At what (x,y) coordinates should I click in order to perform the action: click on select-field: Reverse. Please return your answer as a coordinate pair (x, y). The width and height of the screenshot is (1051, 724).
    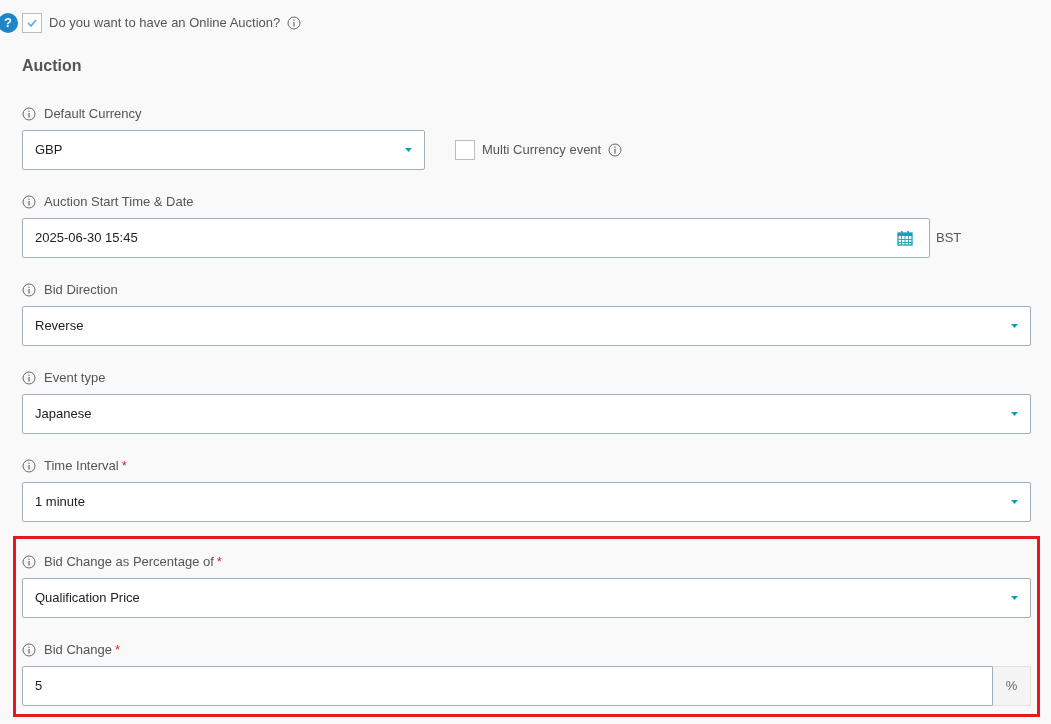
    Looking at the image, I should click on (526, 326).